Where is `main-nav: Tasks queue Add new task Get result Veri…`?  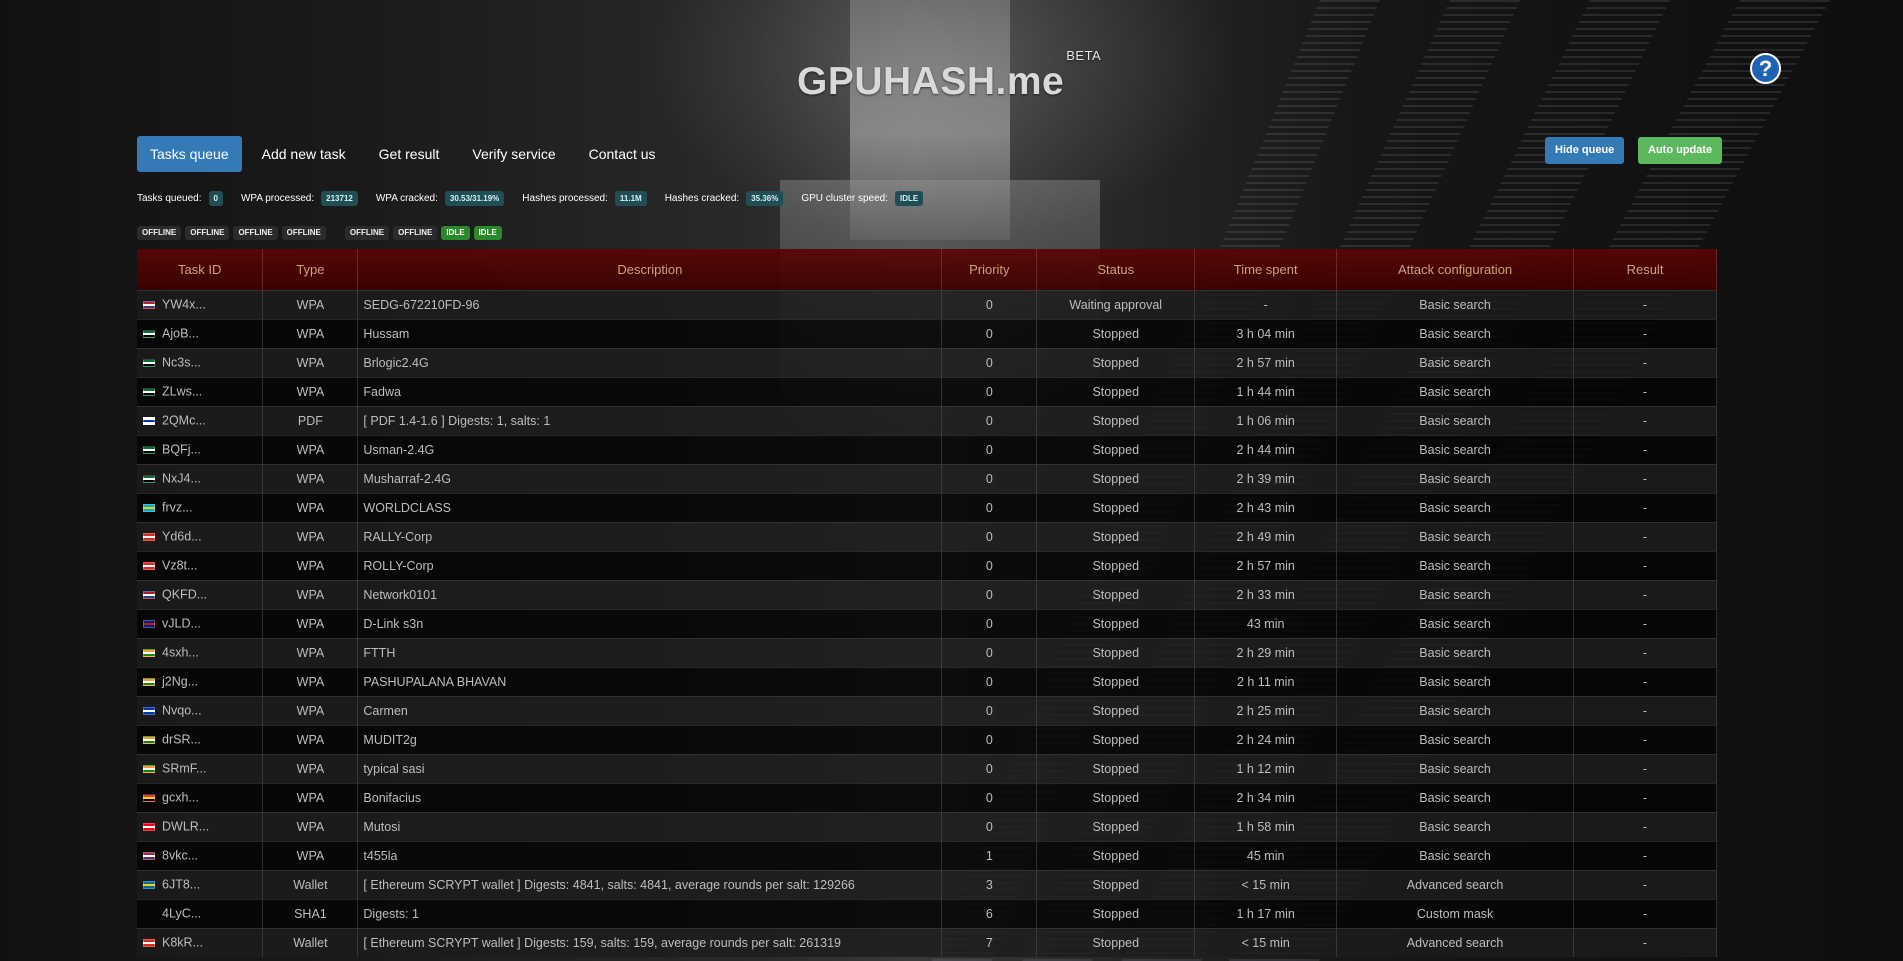
main-nav: Tasks queue Add new task Get result Veri… is located at coordinates (406, 154).